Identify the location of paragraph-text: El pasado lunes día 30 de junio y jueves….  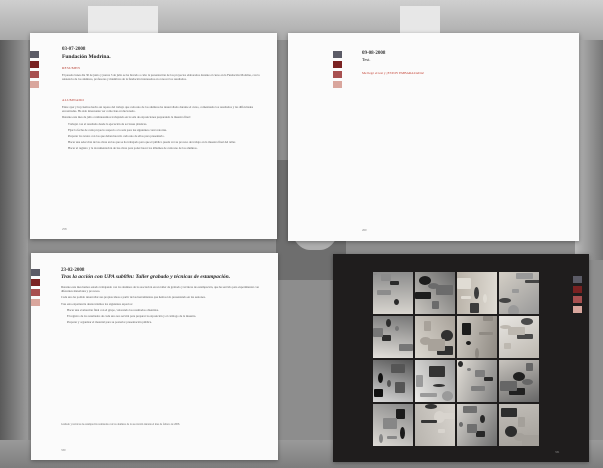
(161, 77).